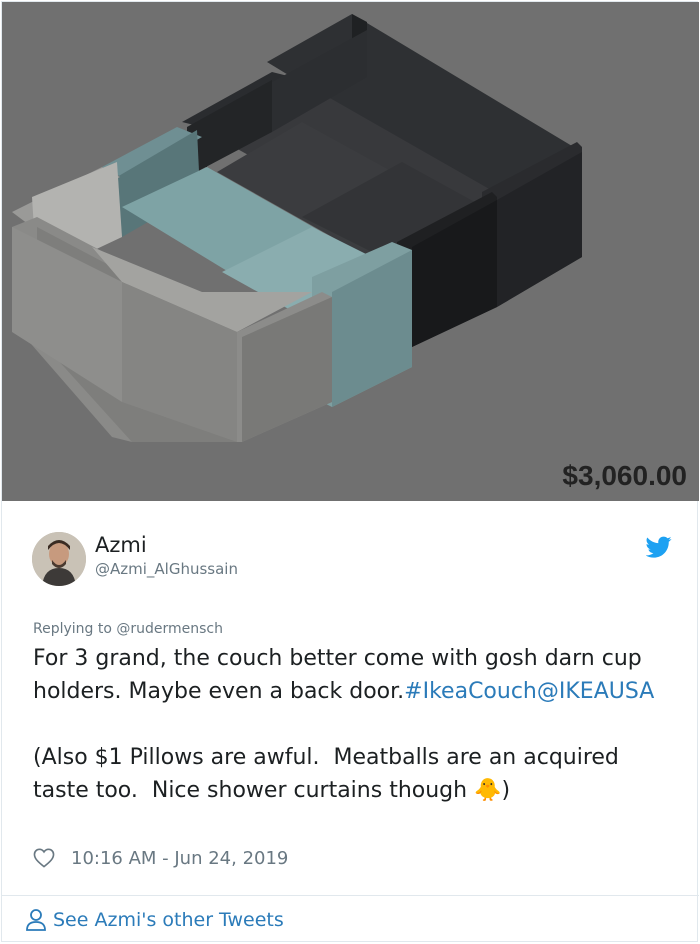 The width and height of the screenshot is (700, 944). I want to click on user-icon, so click(36, 920).